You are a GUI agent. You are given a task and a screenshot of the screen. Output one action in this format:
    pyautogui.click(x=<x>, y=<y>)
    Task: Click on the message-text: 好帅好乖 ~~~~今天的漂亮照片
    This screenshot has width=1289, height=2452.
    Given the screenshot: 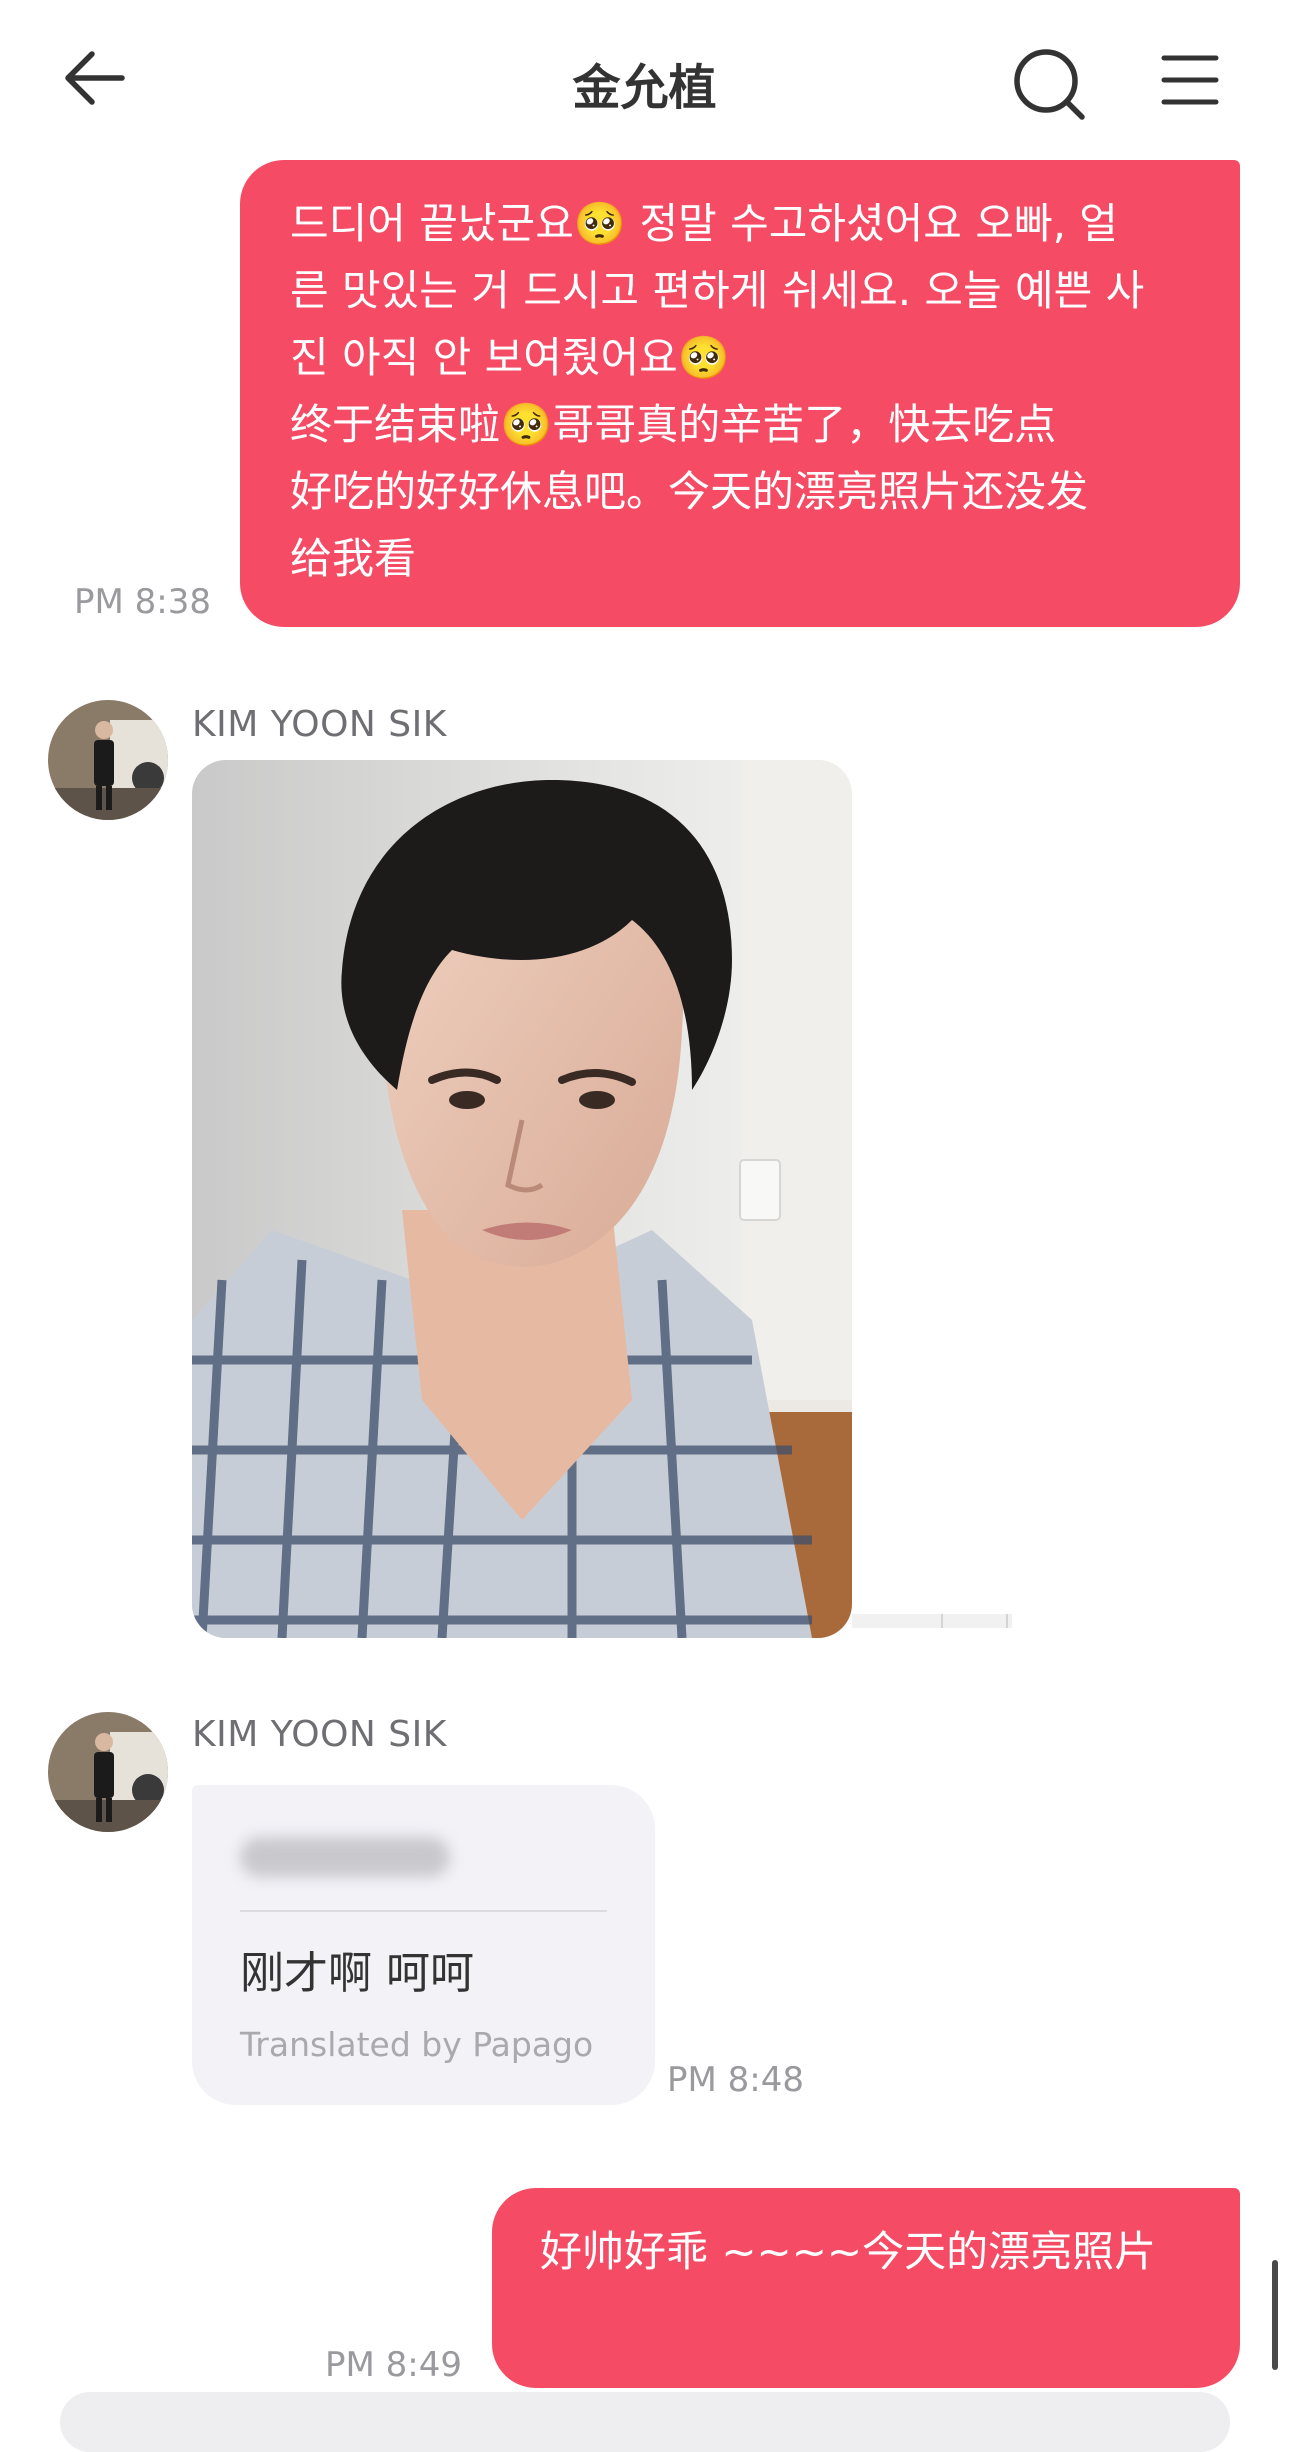 What is the action you would take?
    pyautogui.click(x=848, y=2251)
    